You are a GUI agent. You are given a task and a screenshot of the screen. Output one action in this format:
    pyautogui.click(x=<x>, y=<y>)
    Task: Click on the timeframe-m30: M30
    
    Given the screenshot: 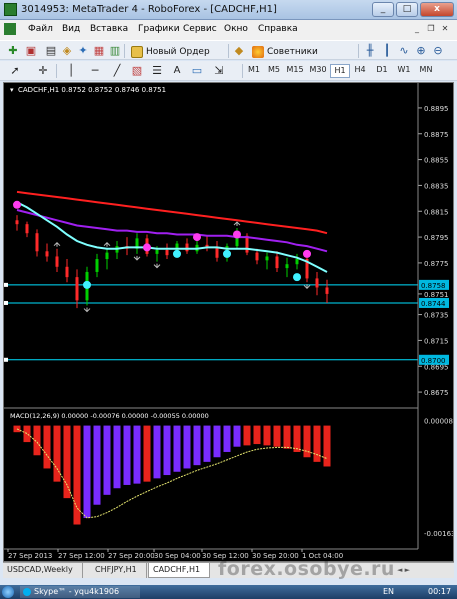 What is the action you would take?
    pyautogui.click(x=318, y=69)
    